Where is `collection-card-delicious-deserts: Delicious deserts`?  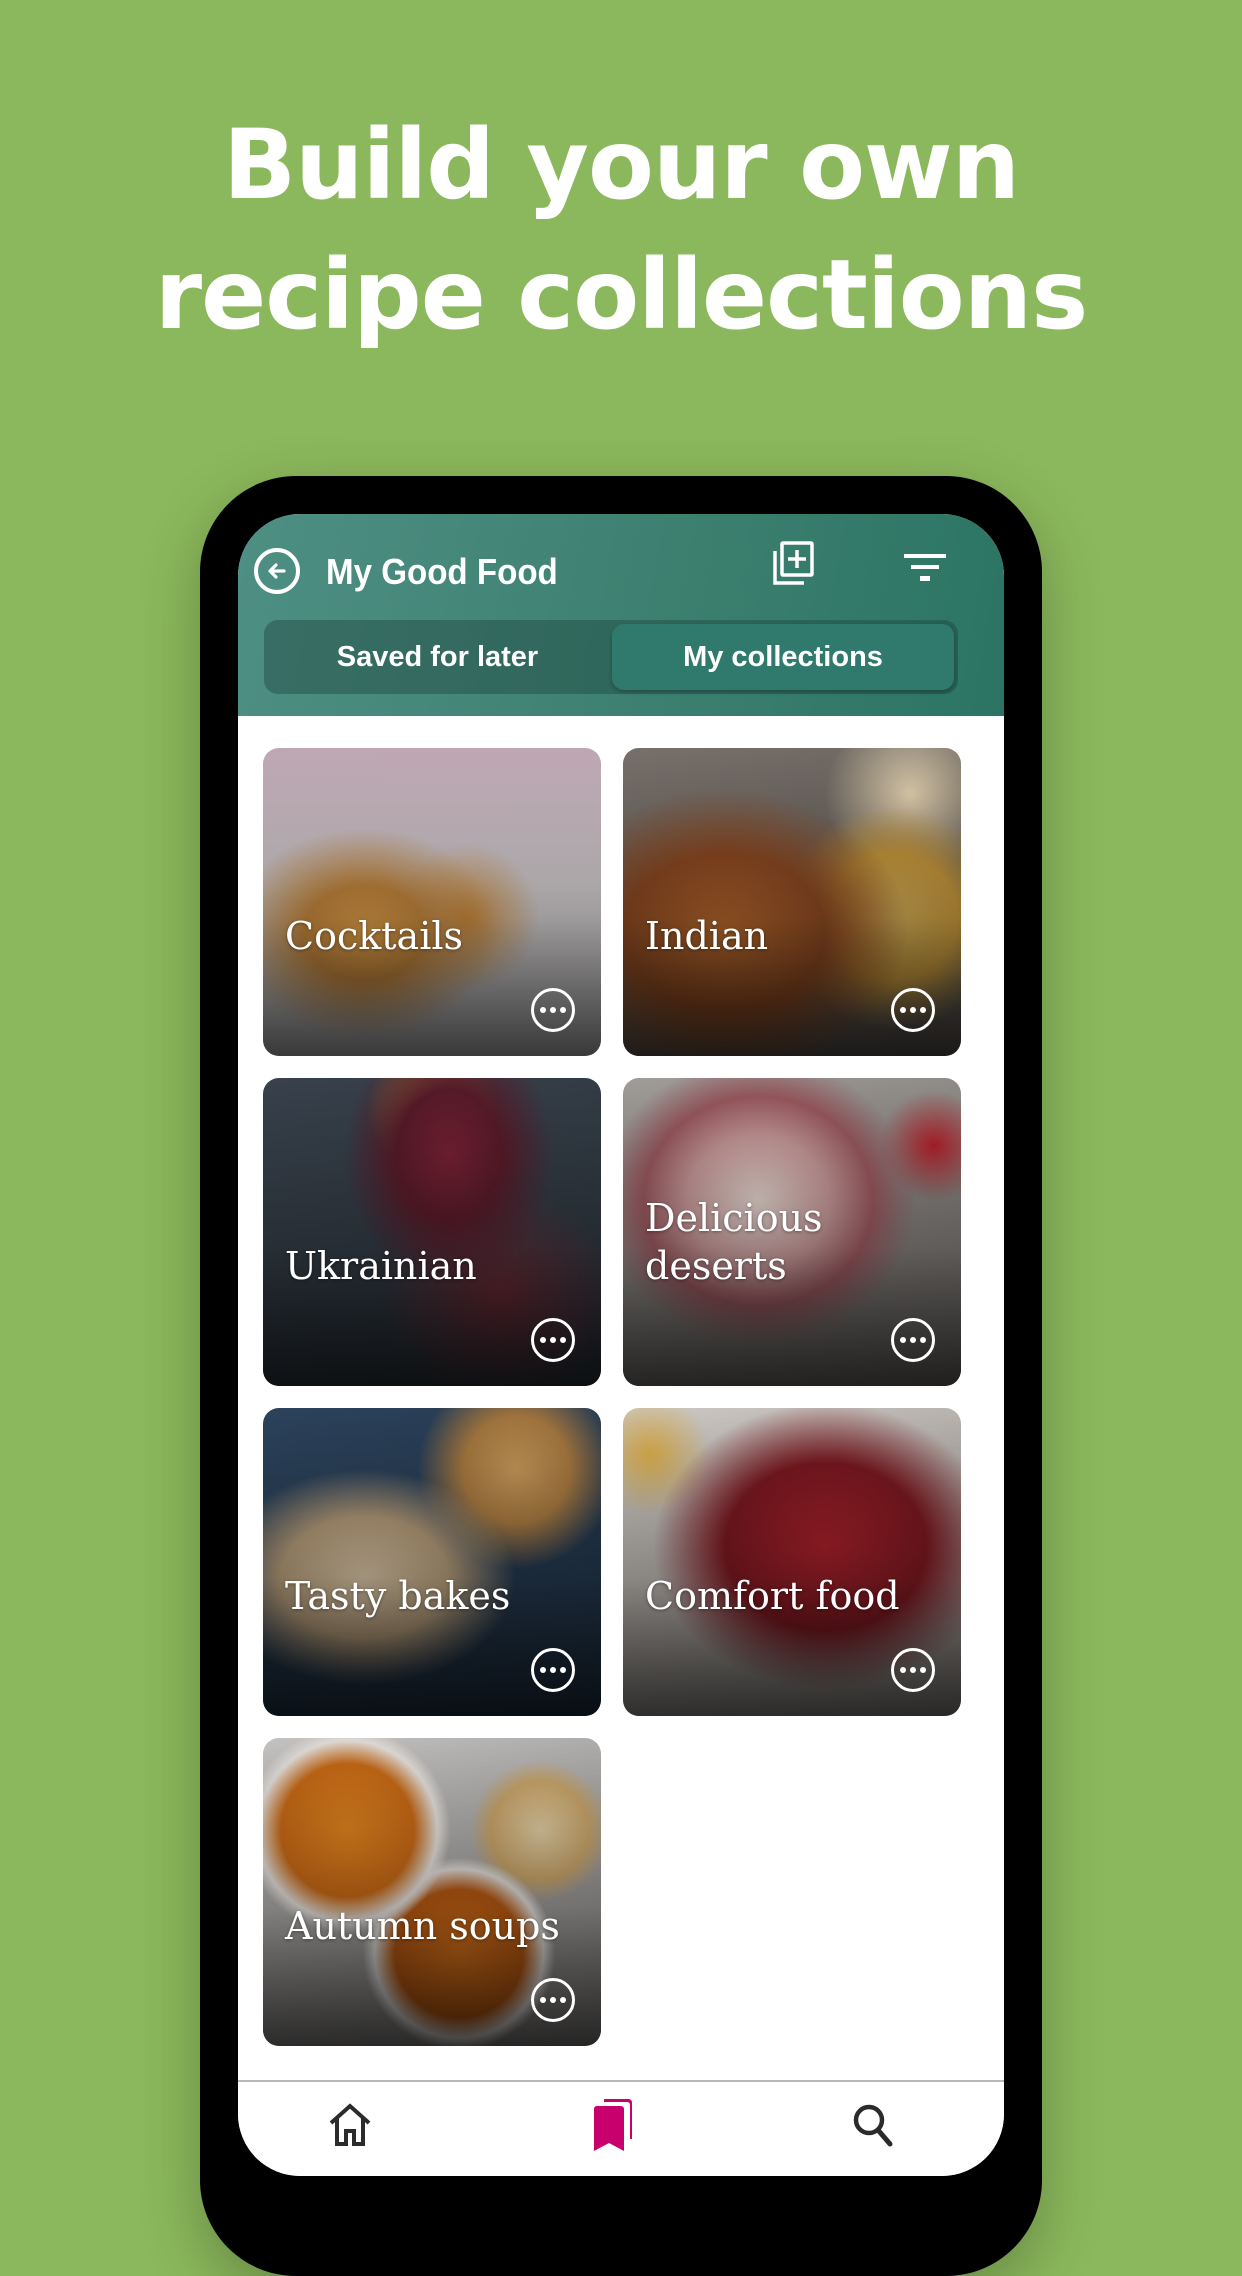 collection-card-delicious-deserts: Delicious deserts is located at coordinates (792, 1232).